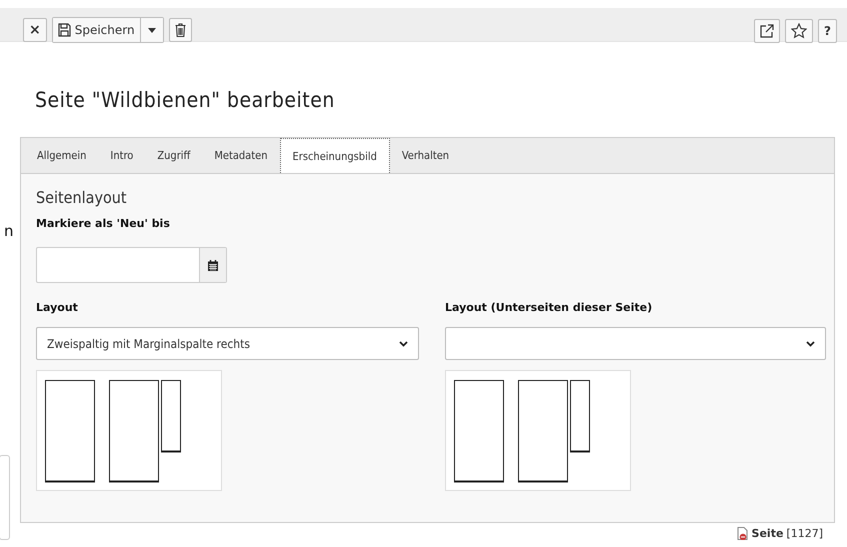 The height and width of the screenshot is (547, 847). Describe the element at coordinates (61, 155) in the screenshot. I see `tab: Allgemein` at that location.